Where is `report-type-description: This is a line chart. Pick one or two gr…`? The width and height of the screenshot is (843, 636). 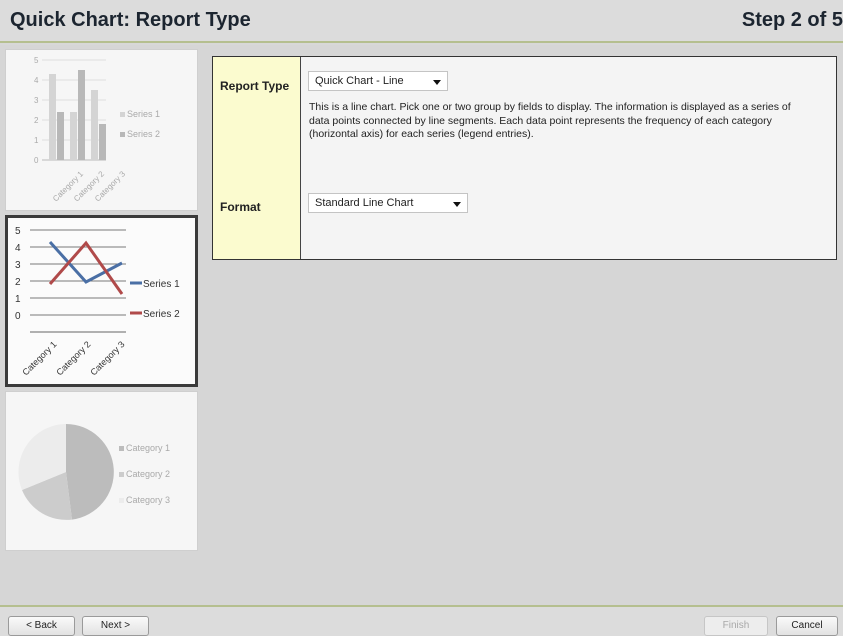
report-type-description: This is a line chart. Pick one or two gr… is located at coordinates (550, 120).